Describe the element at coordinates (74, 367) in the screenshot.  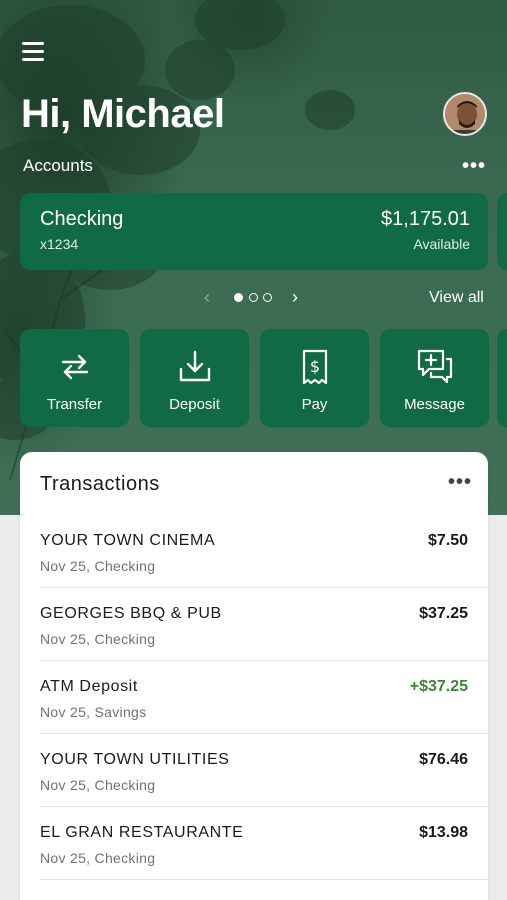
I see `transfer-icon` at that location.